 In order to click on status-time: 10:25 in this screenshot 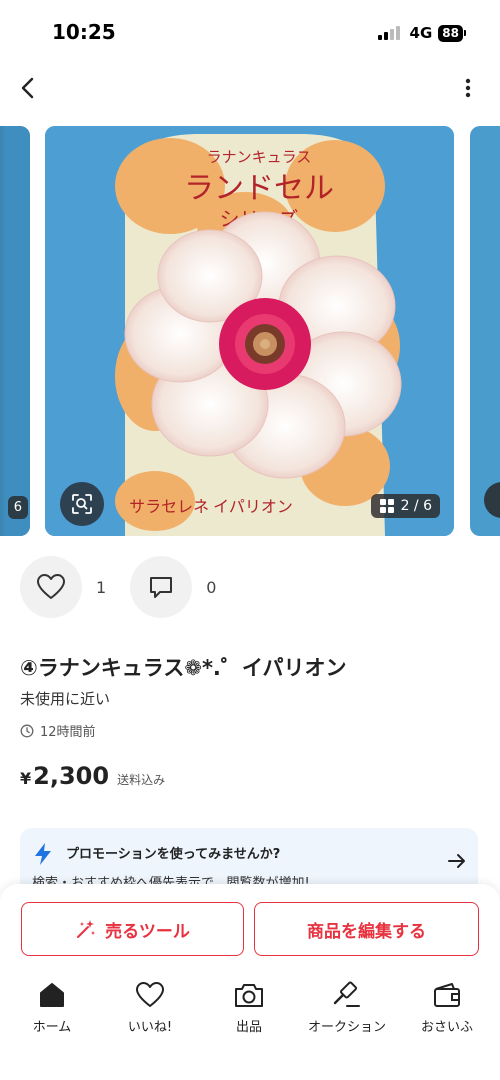, I will do `click(84, 32)`.